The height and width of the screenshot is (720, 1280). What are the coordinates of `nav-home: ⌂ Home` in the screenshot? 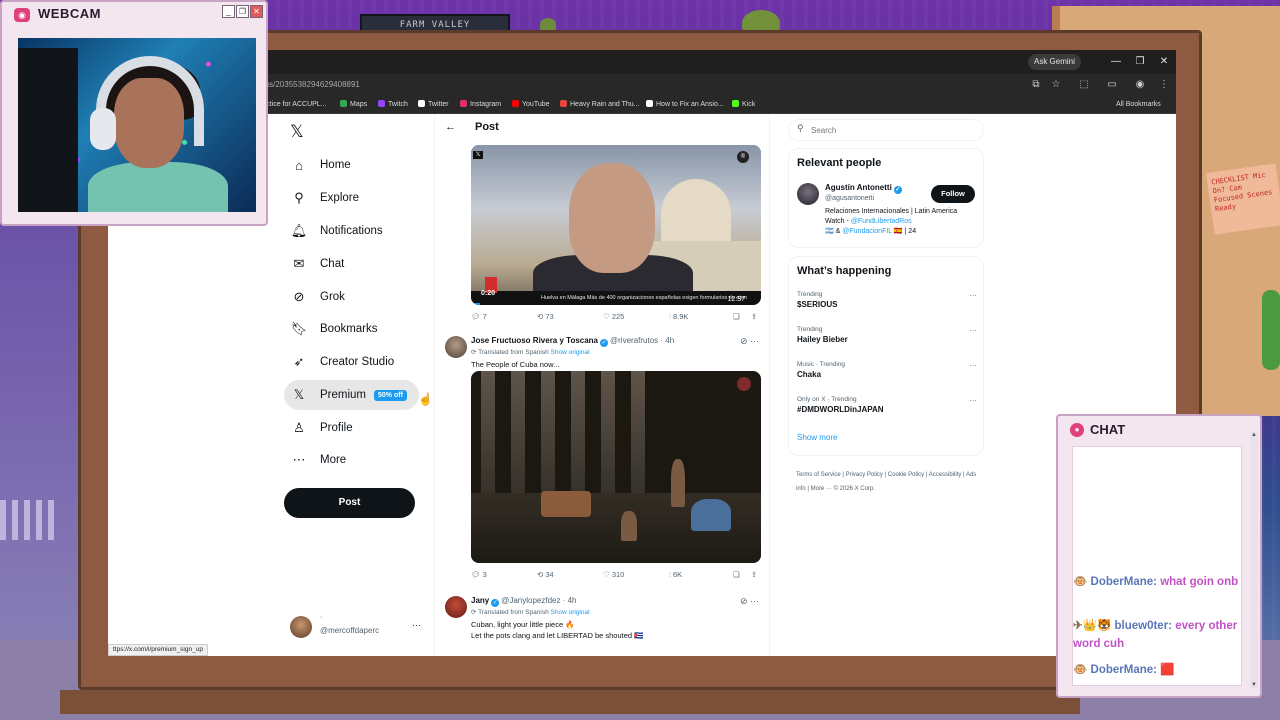 It's located at (323, 165).